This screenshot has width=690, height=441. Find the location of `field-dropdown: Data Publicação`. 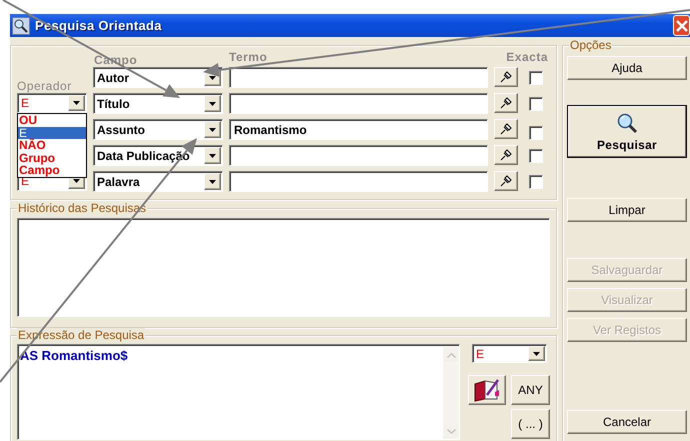

field-dropdown: Data Publicação is located at coordinates (158, 155).